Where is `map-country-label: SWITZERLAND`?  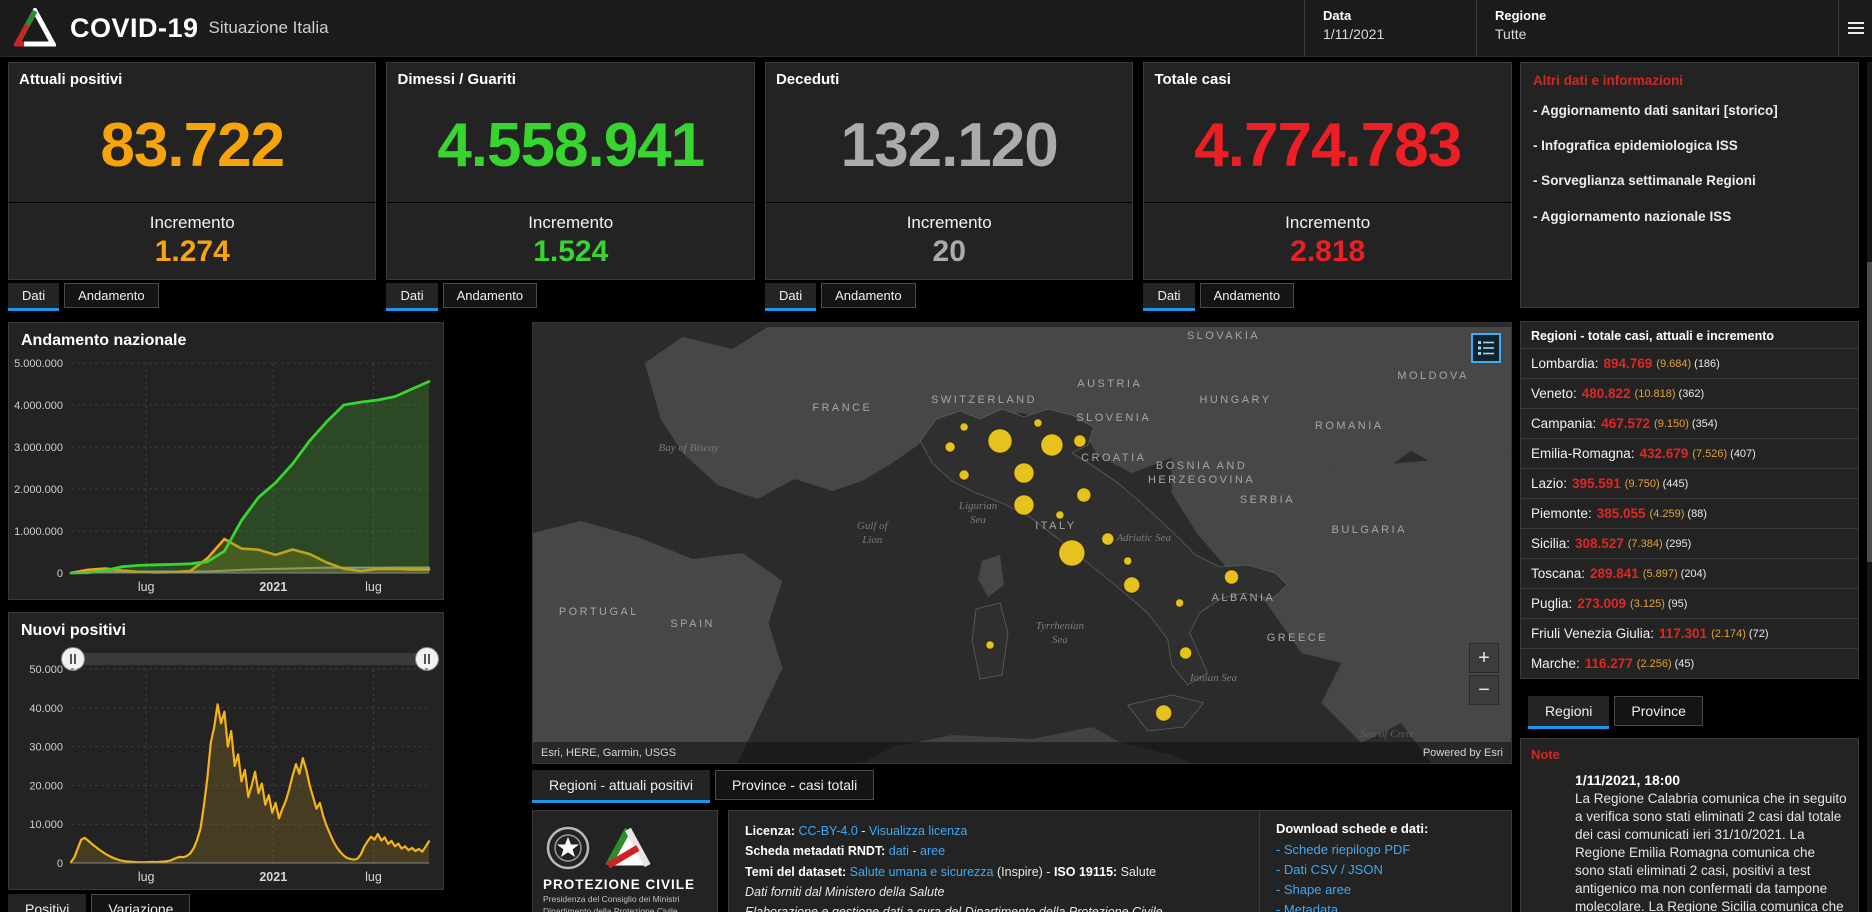 map-country-label: SWITZERLAND is located at coordinates (984, 400).